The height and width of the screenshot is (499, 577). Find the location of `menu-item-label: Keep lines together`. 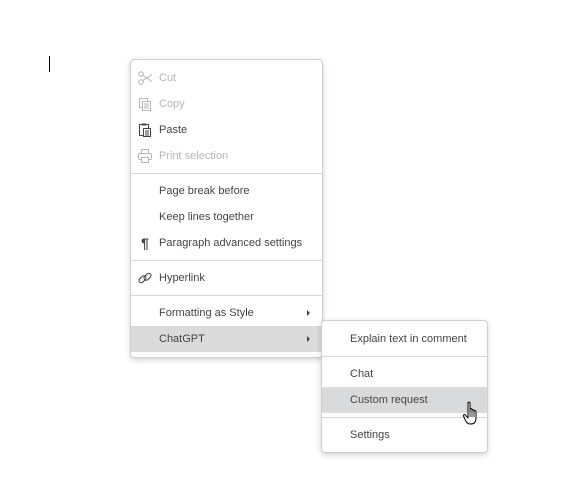

menu-item-label: Keep lines together is located at coordinates (206, 217).